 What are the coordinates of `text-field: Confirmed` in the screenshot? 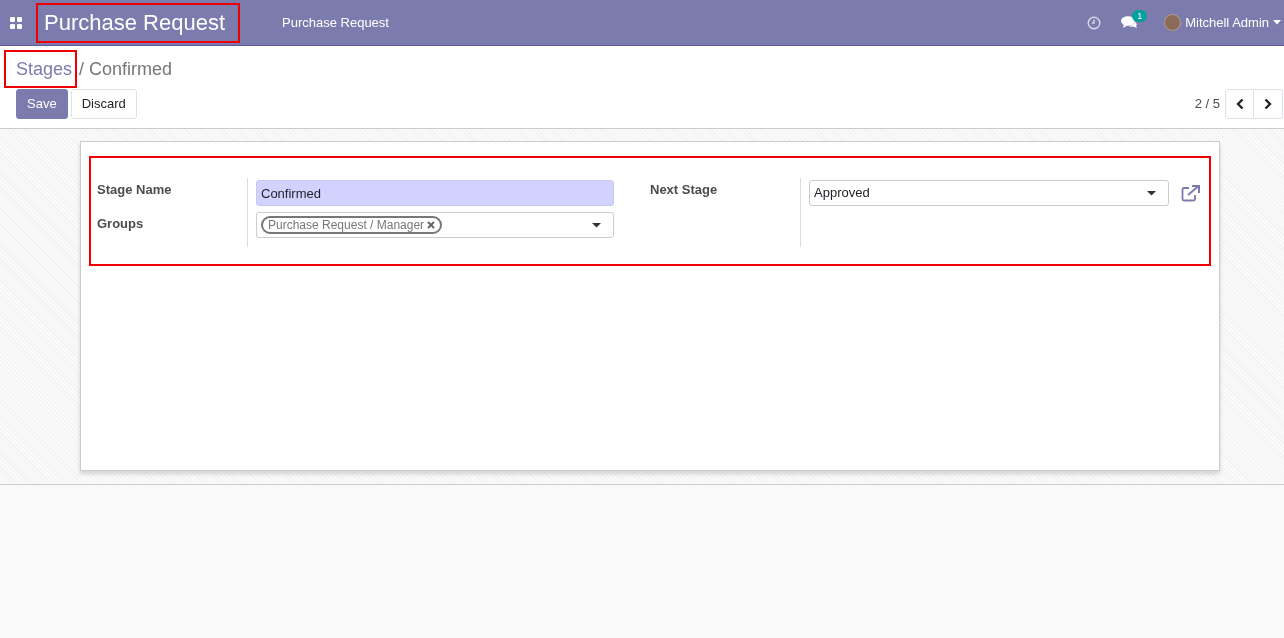 It's located at (435, 193).